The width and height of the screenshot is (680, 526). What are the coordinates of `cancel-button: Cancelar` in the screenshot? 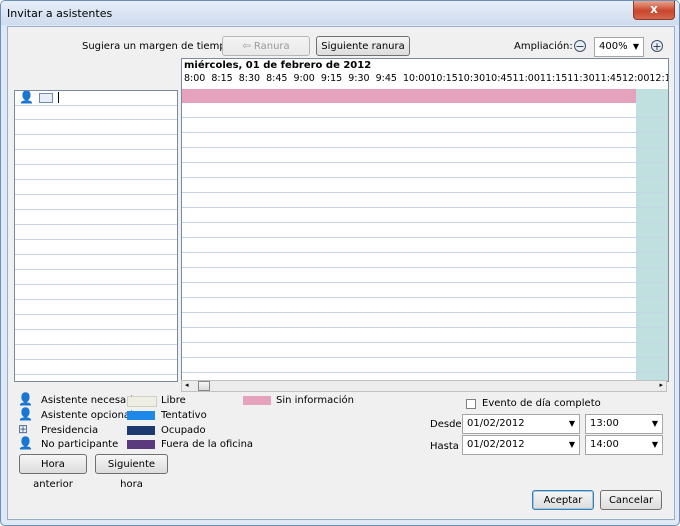 It's located at (631, 500).